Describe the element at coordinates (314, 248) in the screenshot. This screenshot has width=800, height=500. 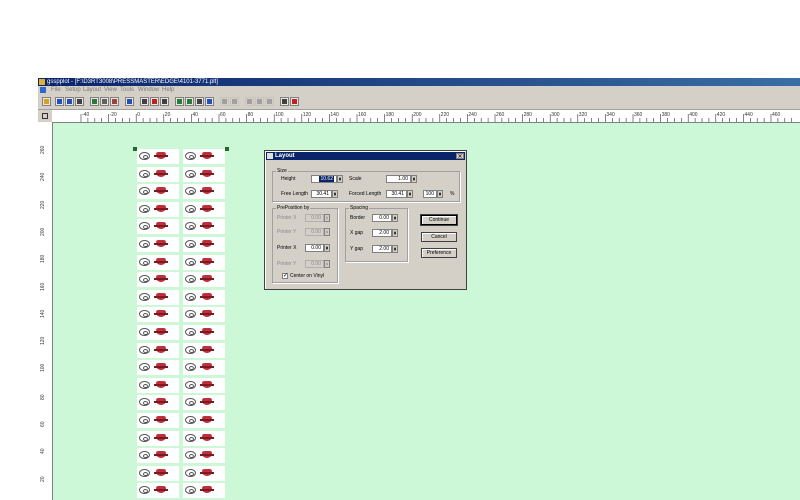
I see `printer-x-input-active: 0.00` at that location.